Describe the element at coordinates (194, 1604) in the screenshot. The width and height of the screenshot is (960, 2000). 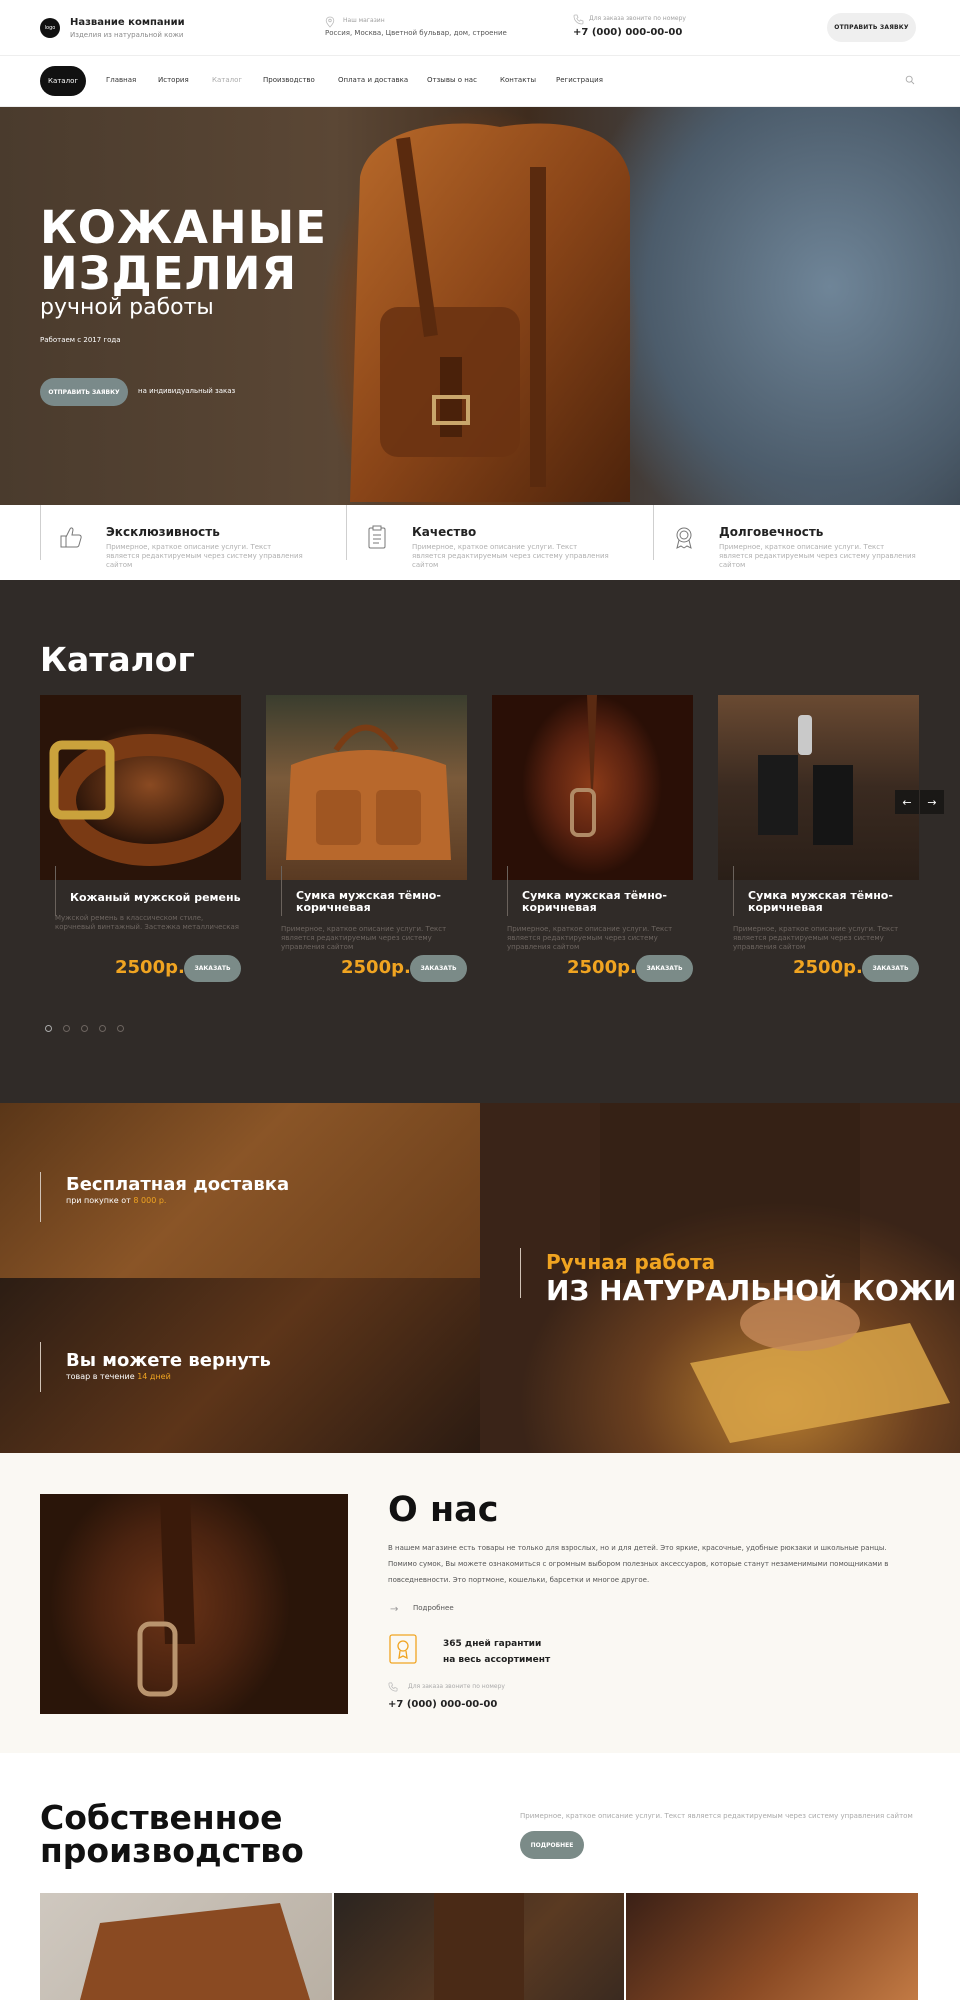
I see `about-image` at that location.